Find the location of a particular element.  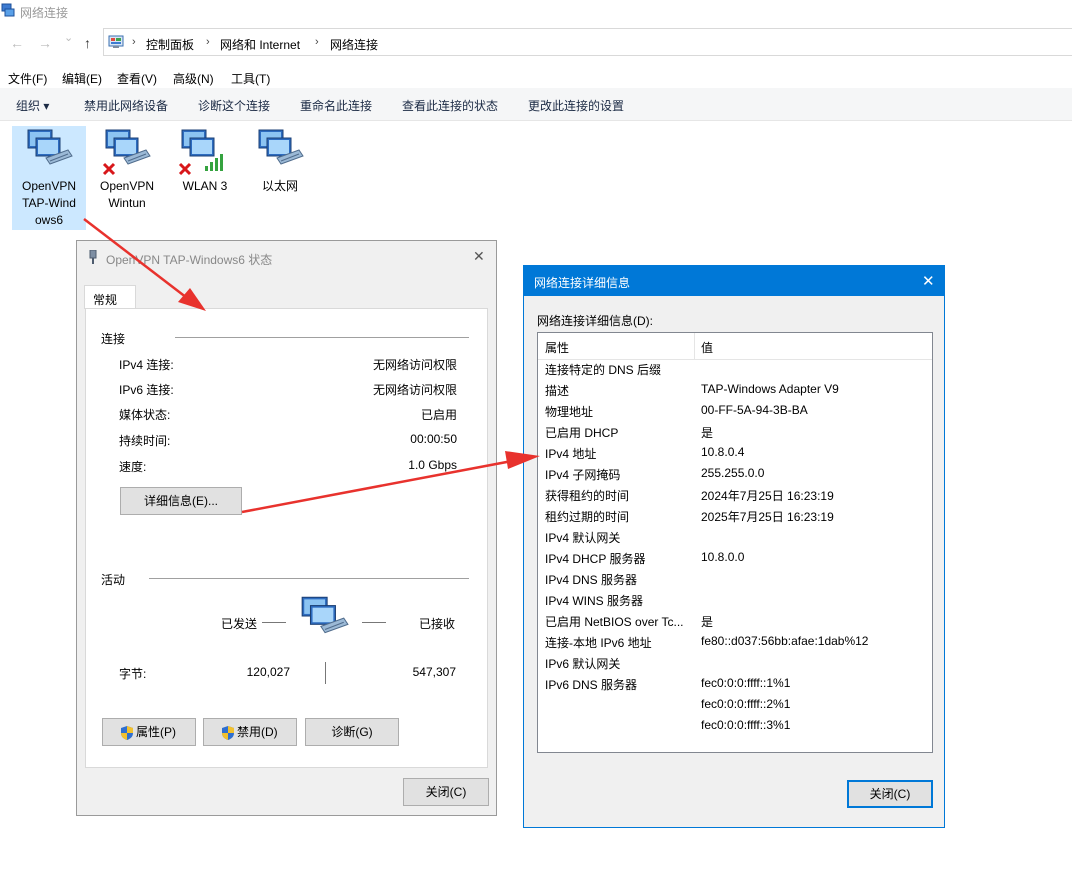

annotation-arrows is located at coordinates (311, 366).